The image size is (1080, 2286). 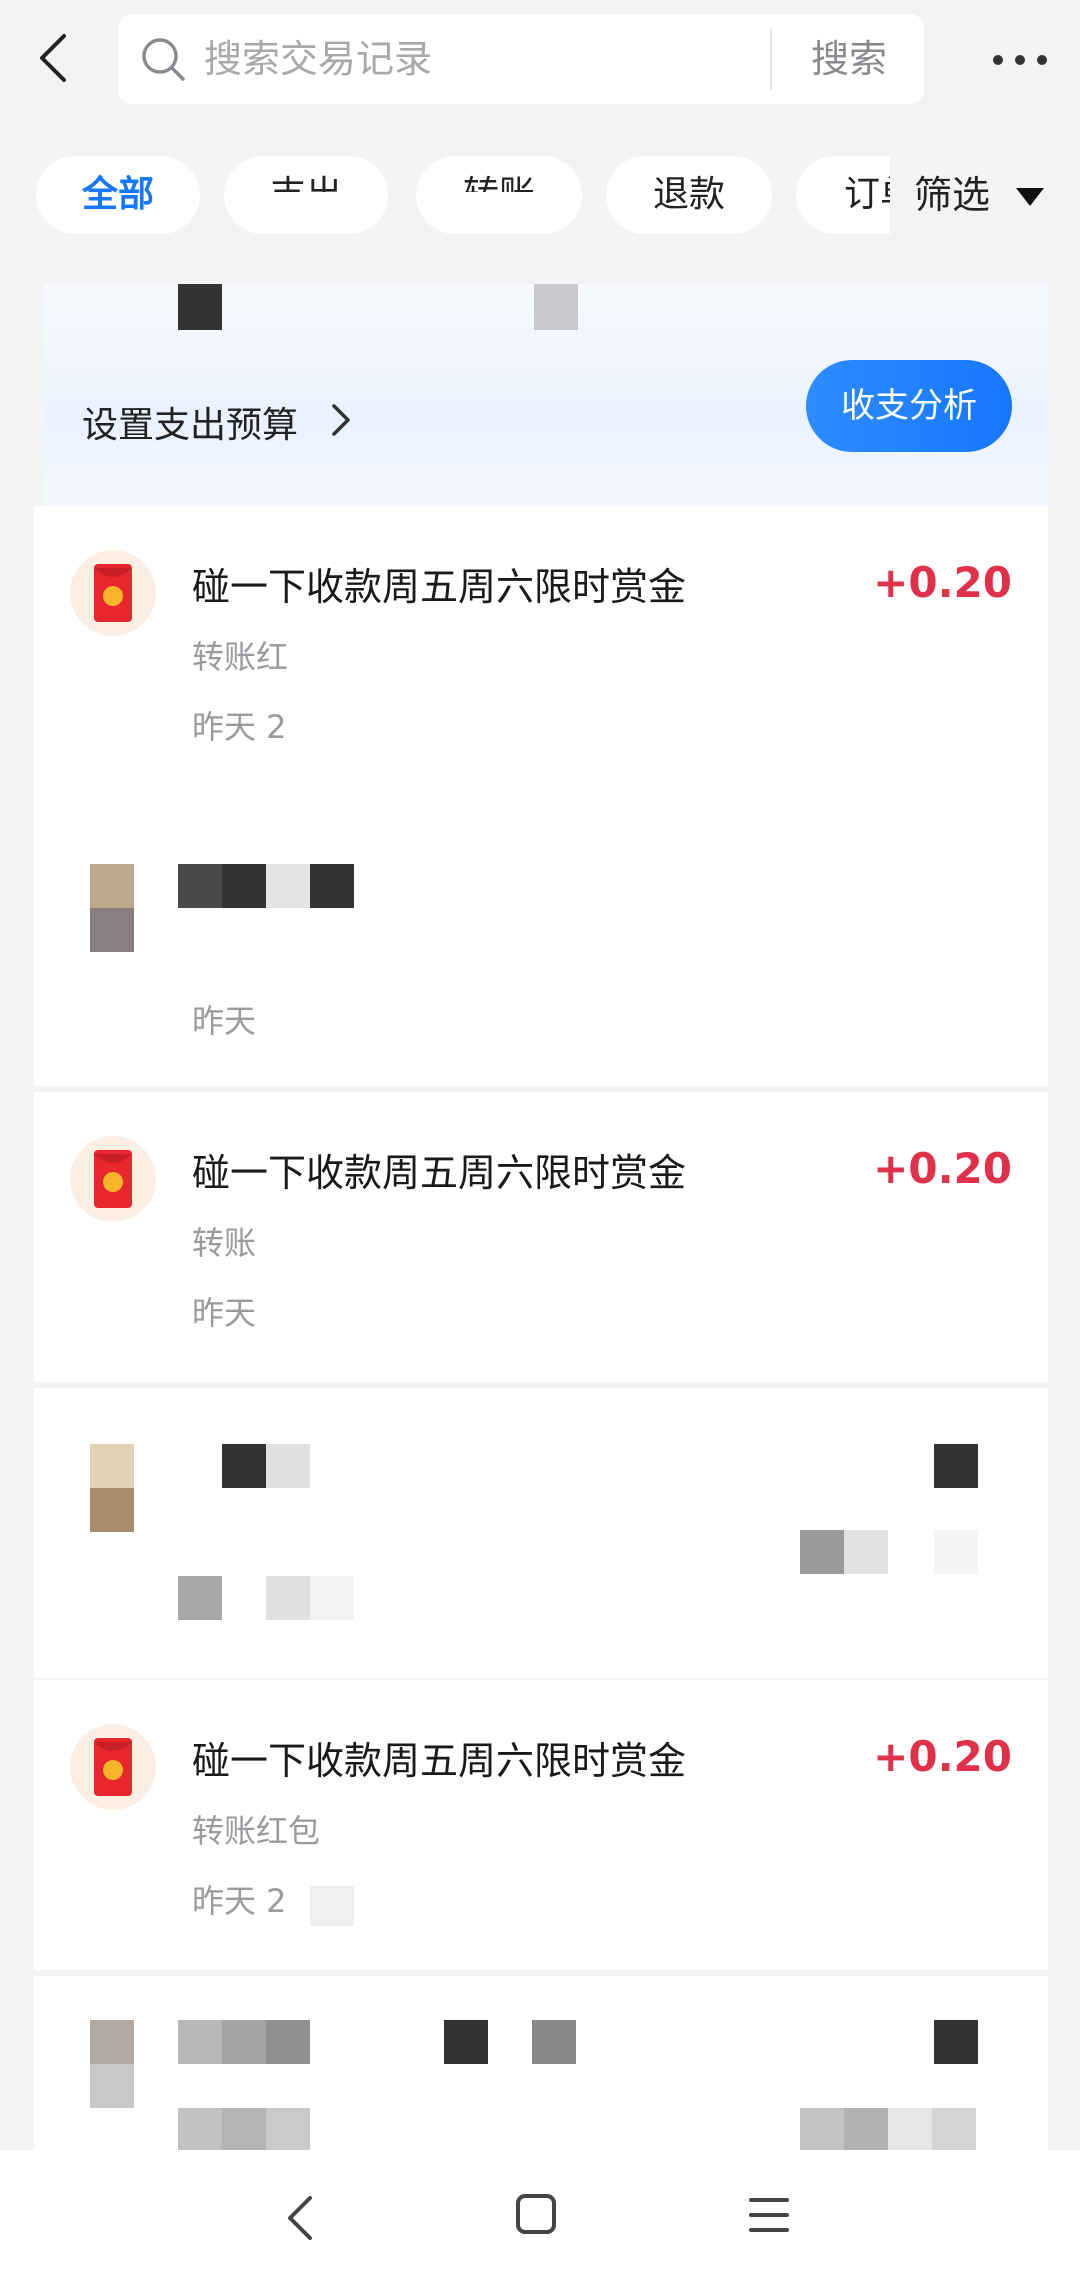 I want to click on search-button: 搜索, so click(x=849, y=59).